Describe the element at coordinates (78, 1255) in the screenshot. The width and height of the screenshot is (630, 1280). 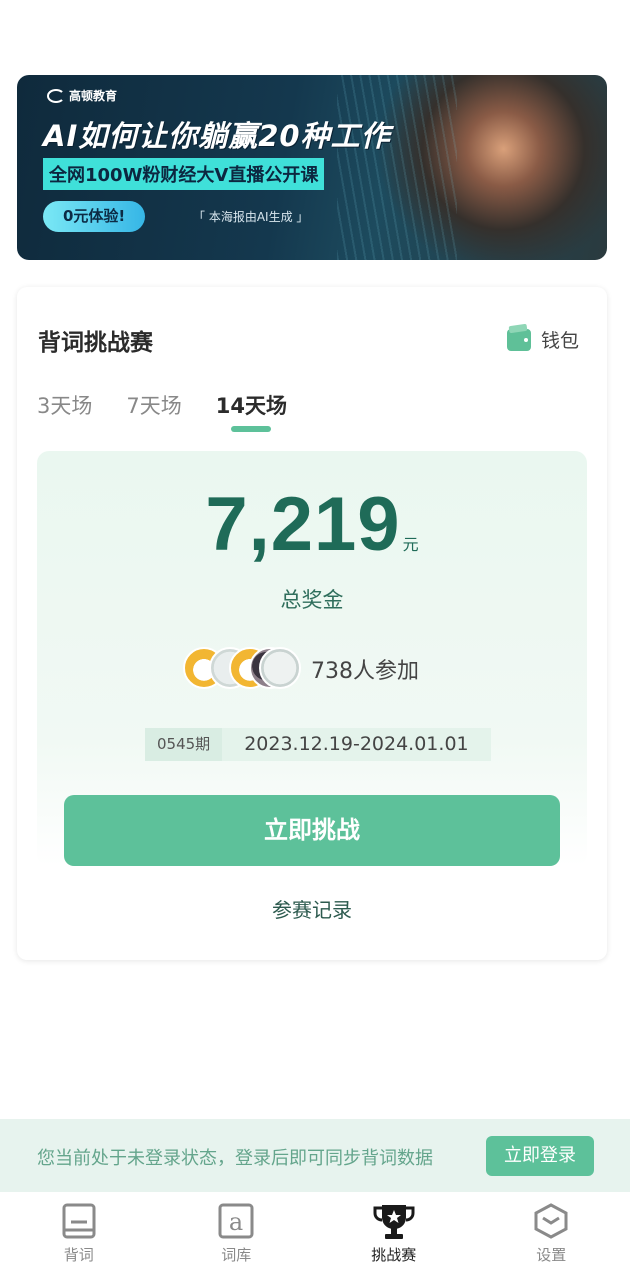
I see `tab-label: 背词` at that location.